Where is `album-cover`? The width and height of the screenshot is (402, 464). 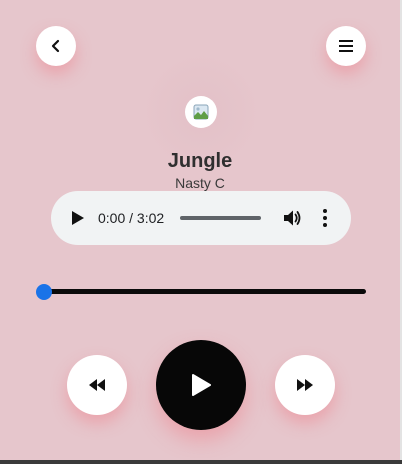
album-cover is located at coordinates (201, 112).